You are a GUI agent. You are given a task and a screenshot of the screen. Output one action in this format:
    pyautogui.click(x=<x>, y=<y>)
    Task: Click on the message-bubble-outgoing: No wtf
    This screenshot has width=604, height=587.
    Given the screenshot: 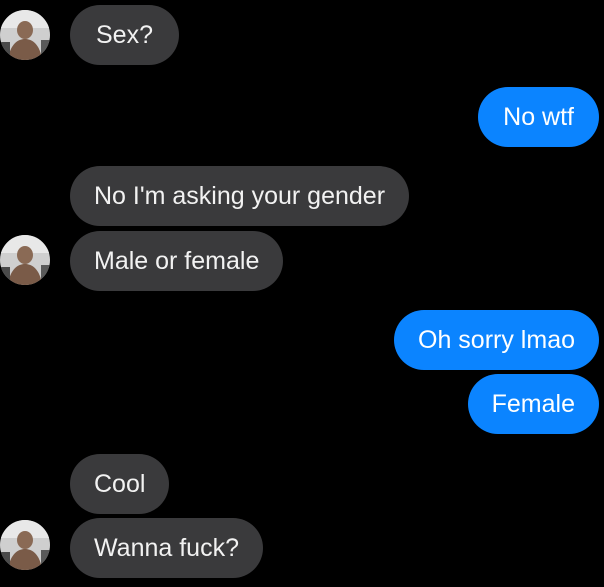 What is the action you would take?
    pyautogui.click(x=538, y=117)
    